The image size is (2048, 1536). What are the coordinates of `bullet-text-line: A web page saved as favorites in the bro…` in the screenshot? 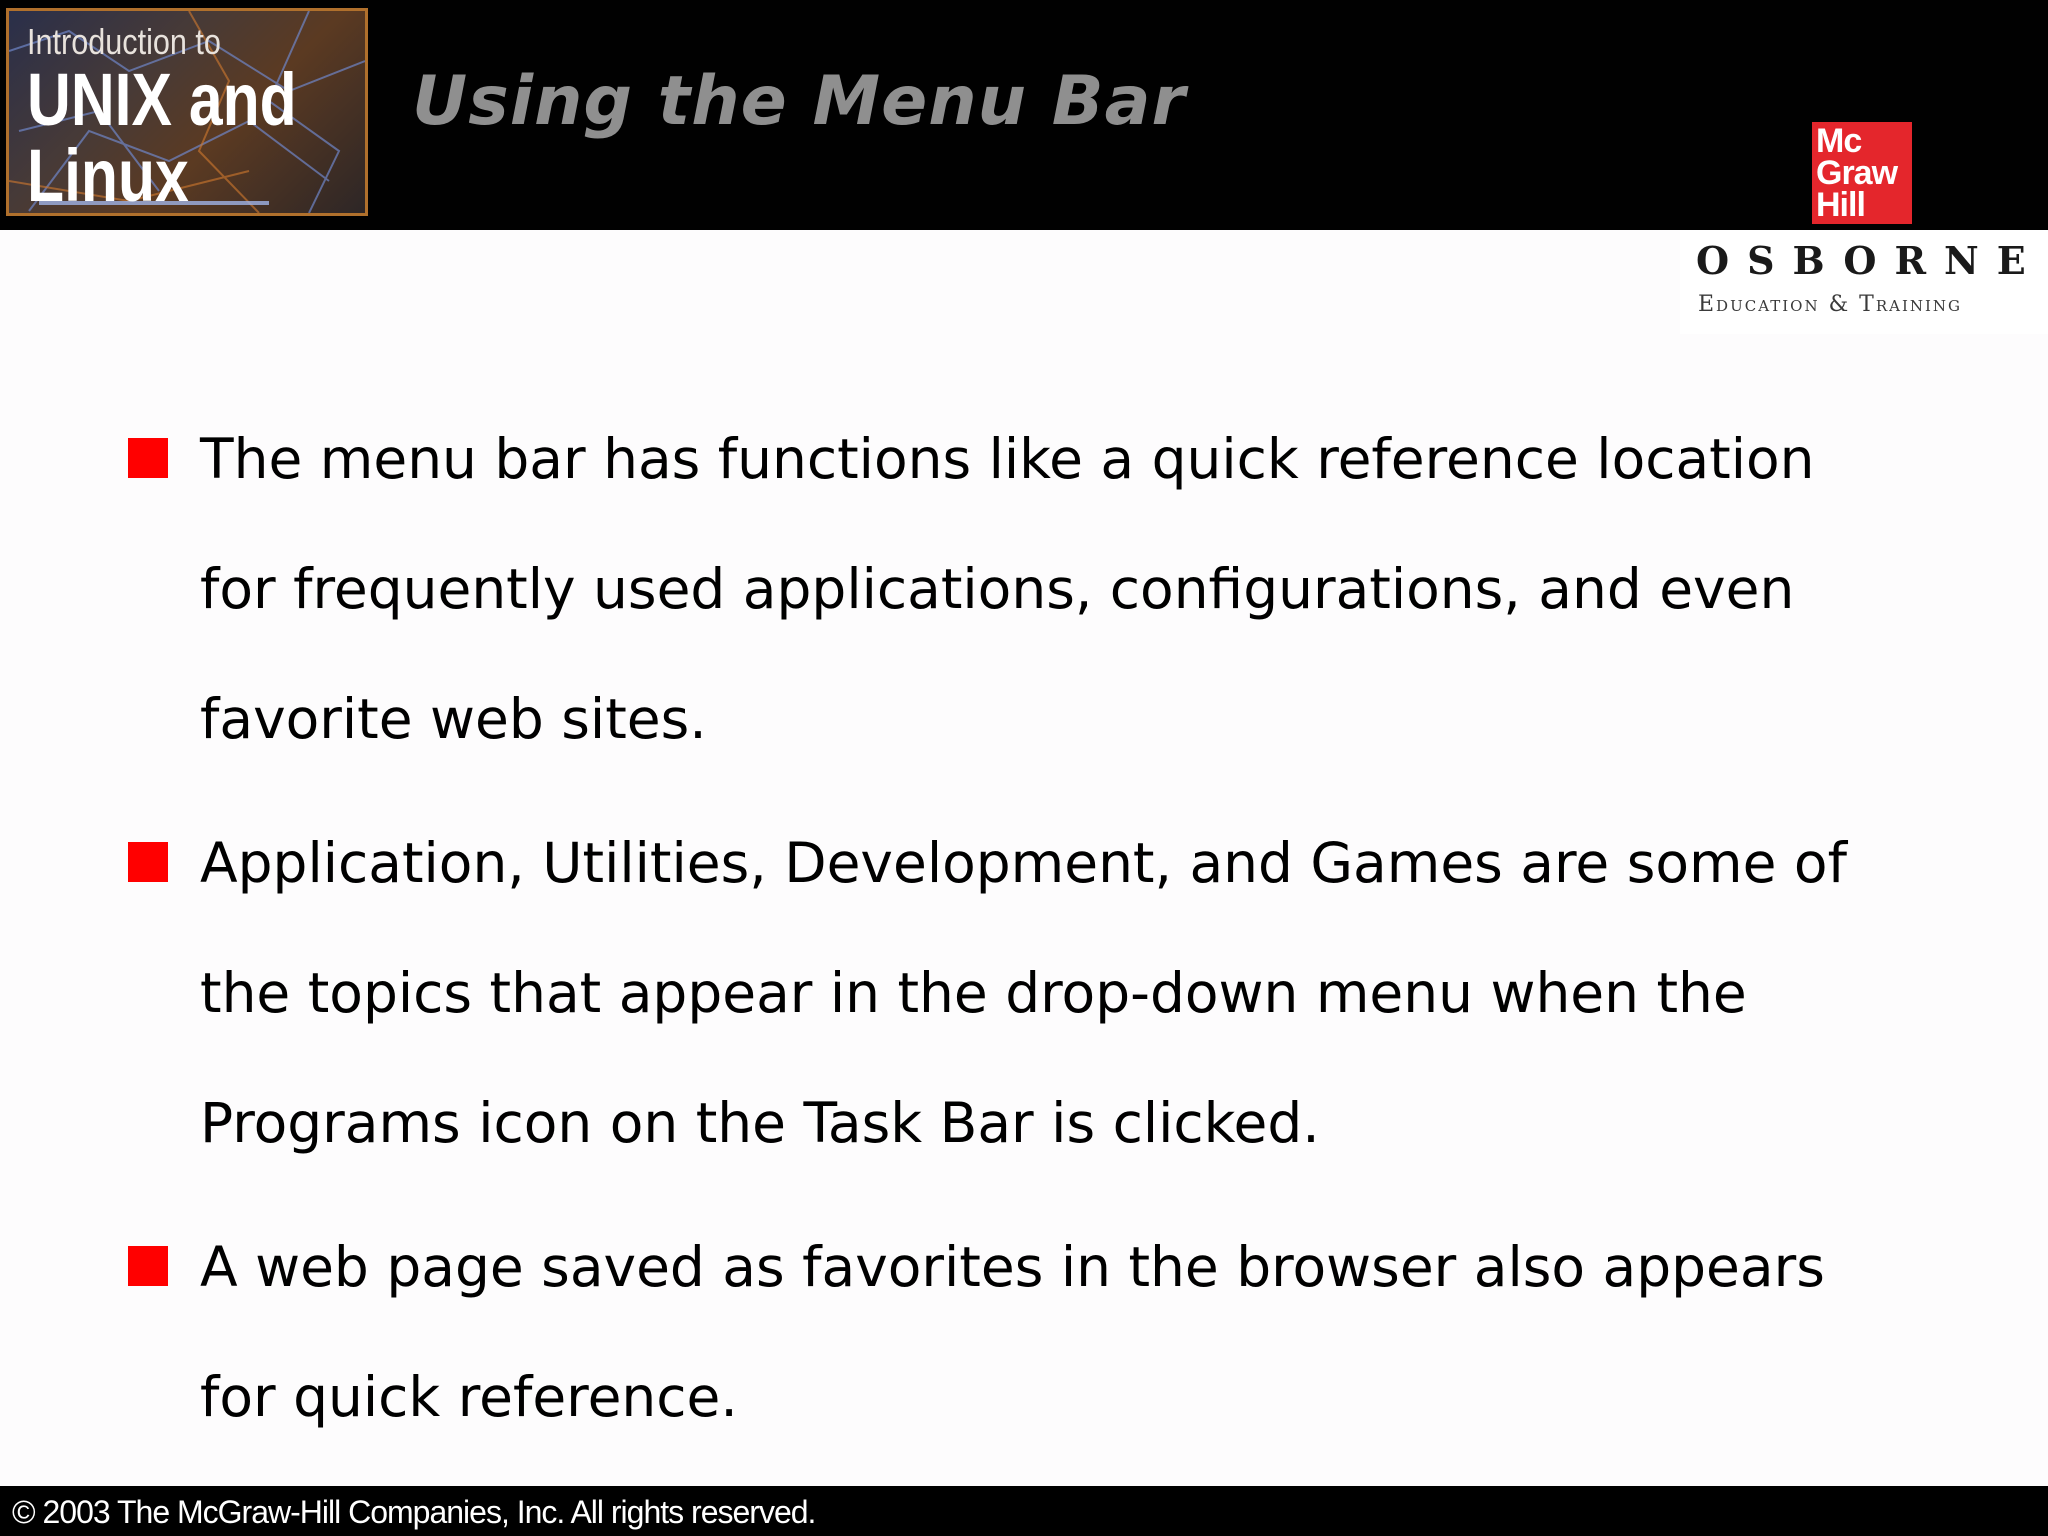 It's located at (1012, 1267).